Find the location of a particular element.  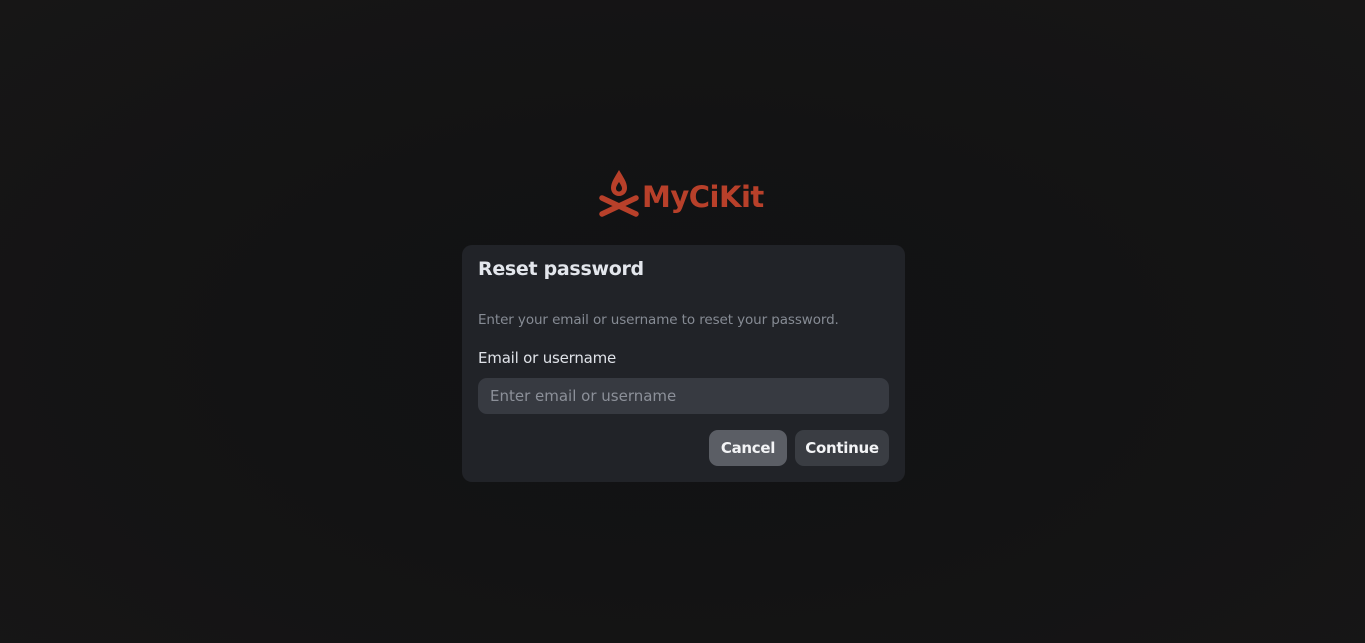

brand-name: MyCiKit is located at coordinates (703, 196).